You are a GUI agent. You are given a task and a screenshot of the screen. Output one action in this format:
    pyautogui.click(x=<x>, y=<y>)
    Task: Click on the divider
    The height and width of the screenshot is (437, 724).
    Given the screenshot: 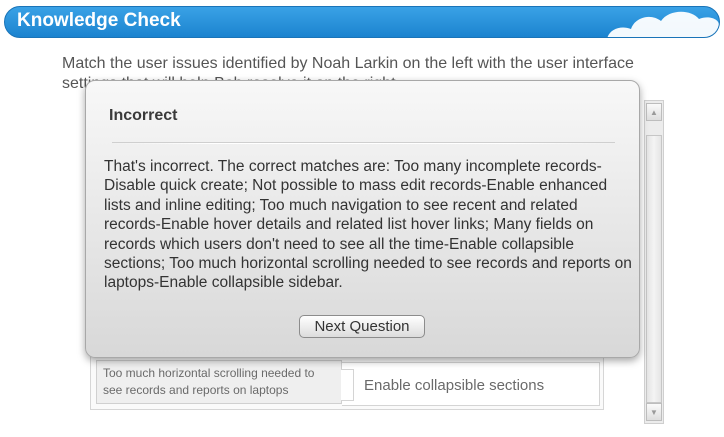 What is the action you would take?
    pyautogui.click(x=363, y=143)
    